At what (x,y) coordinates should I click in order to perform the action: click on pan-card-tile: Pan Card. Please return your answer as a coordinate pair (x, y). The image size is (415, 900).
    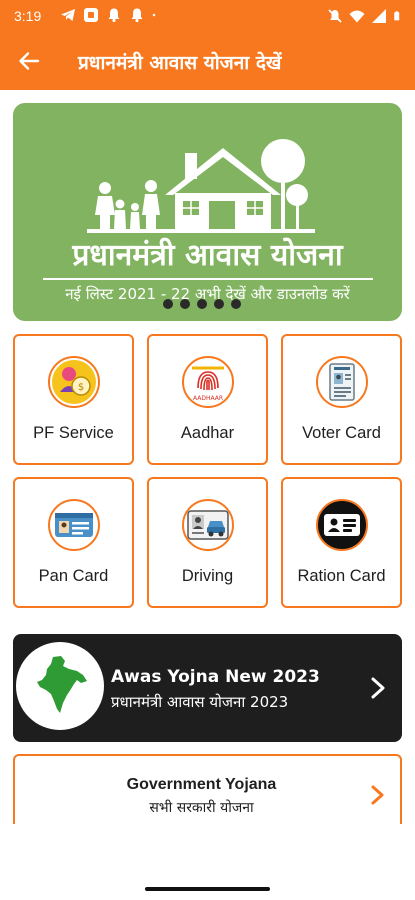
    Looking at the image, I should click on (73, 542).